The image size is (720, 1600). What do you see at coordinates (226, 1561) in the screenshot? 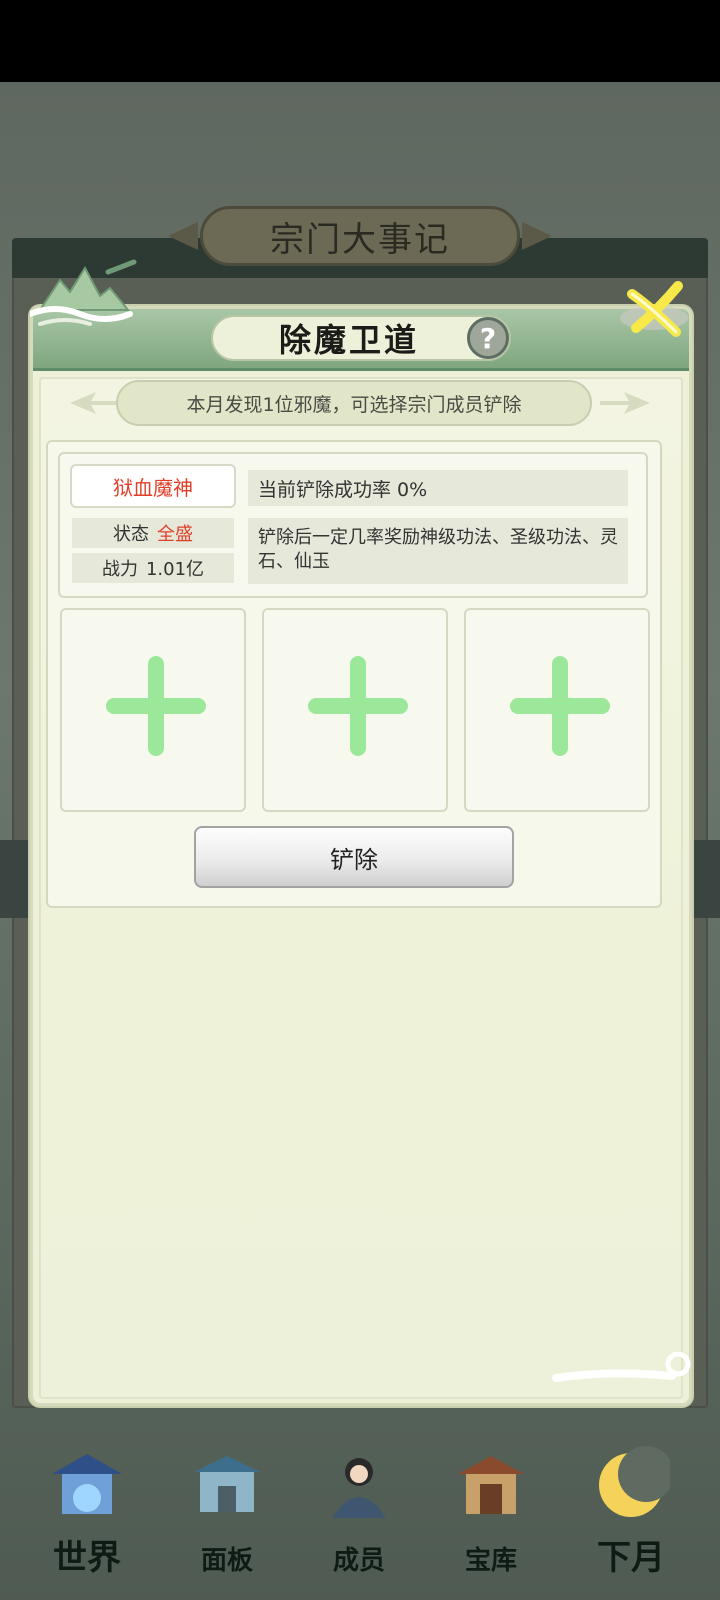
I see `nav-panel-label: 面板` at bounding box center [226, 1561].